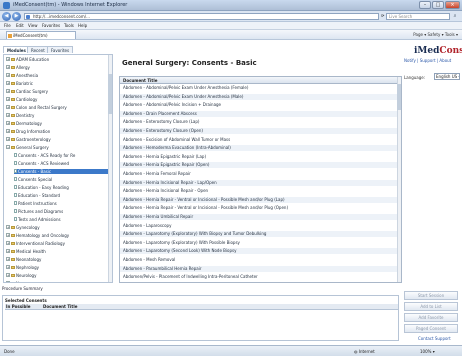 The image size is (462, 356). What do you see at coordinates (62, 187) in the screenshot?
I see `tree-node: Education - Easy Reading` at bounding box center [62, 187].